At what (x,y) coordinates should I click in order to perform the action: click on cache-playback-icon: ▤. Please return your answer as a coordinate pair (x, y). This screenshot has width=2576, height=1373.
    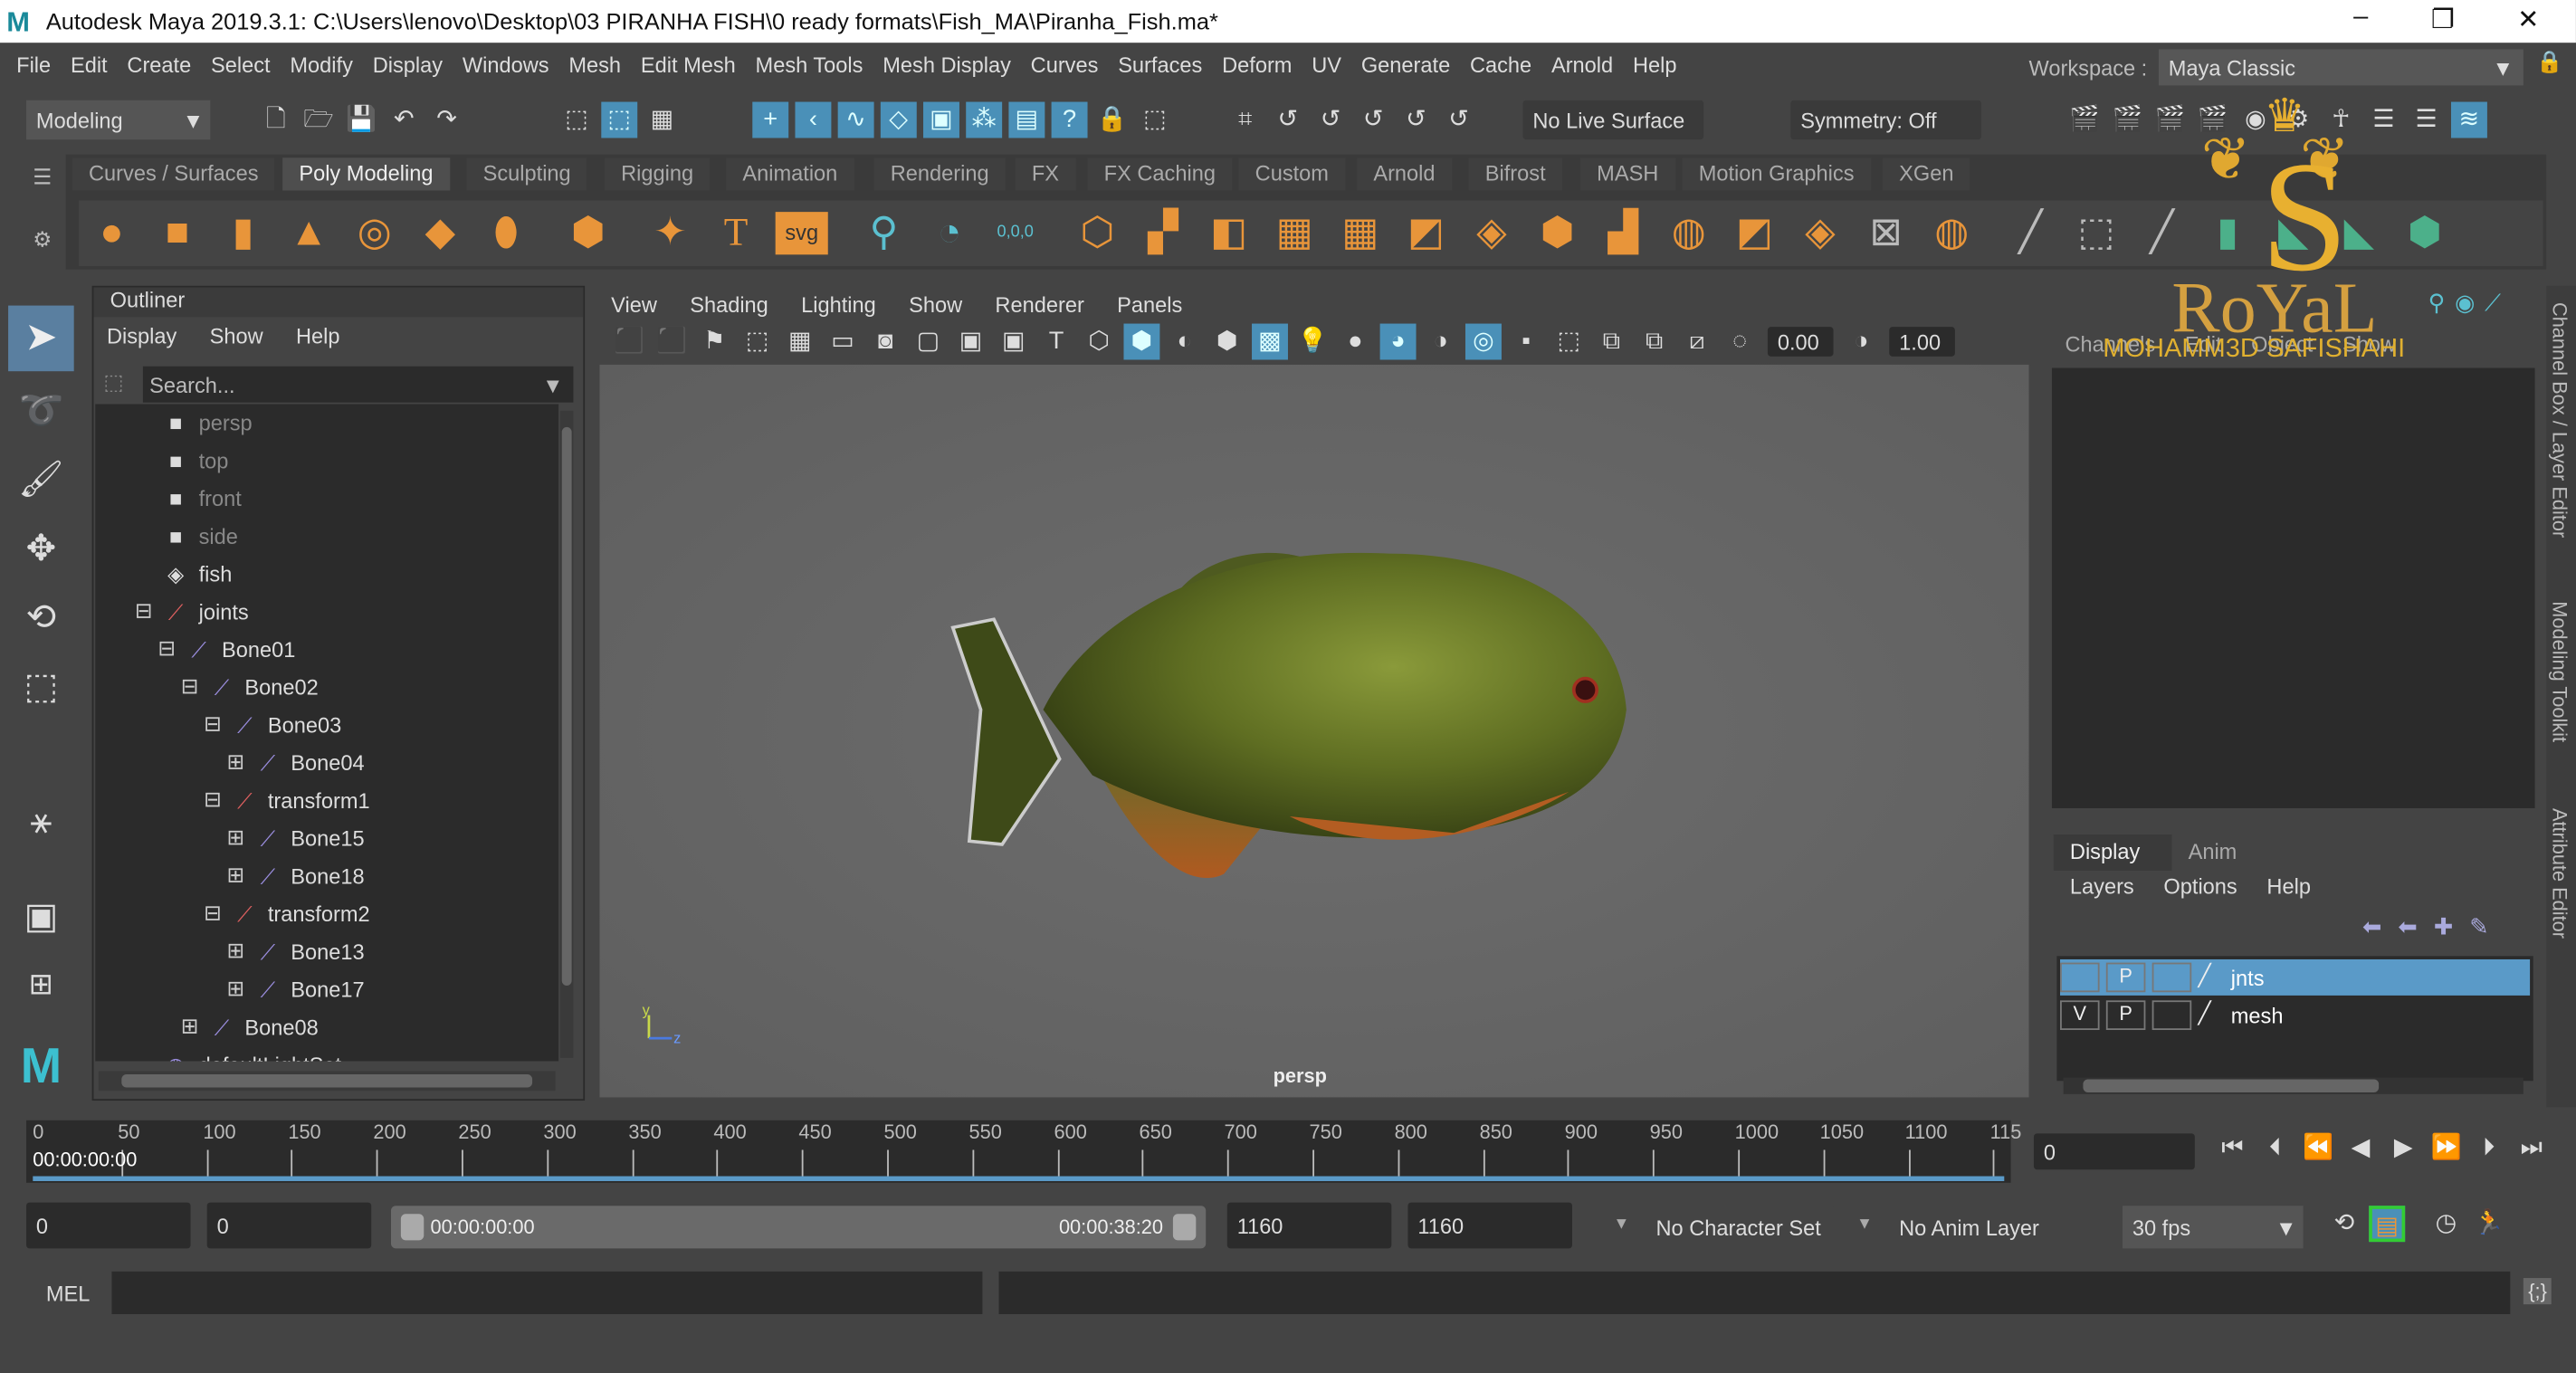
    Looking at the image, I should click on (2388, 1224).